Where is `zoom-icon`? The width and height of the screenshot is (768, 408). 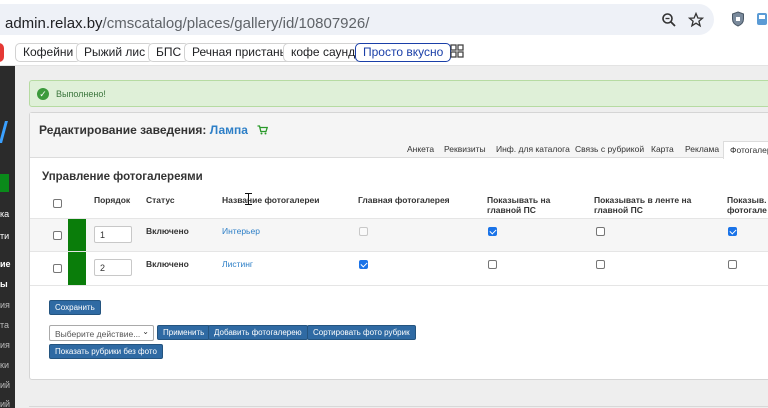 zoom-icon is located at coordinates (669, 20).